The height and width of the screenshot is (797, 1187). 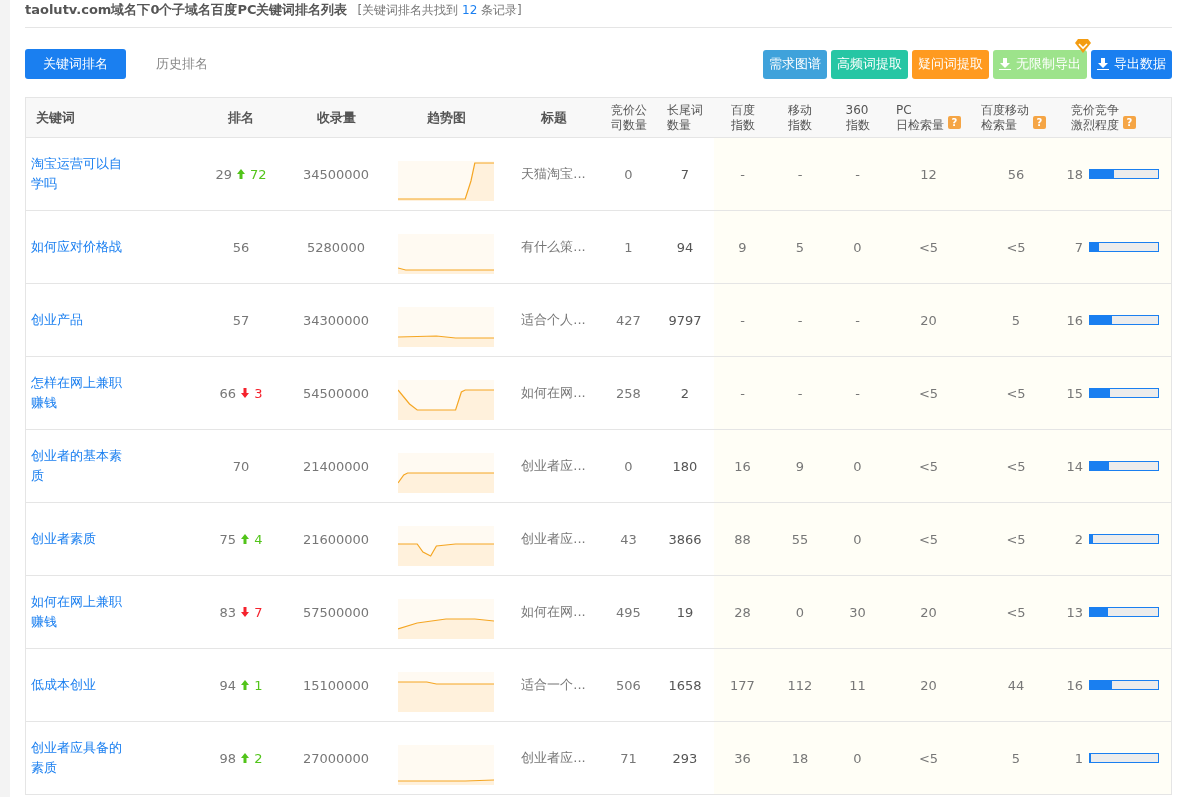 I want to click on column-header: 趋势图, so click(x=446, y=117).